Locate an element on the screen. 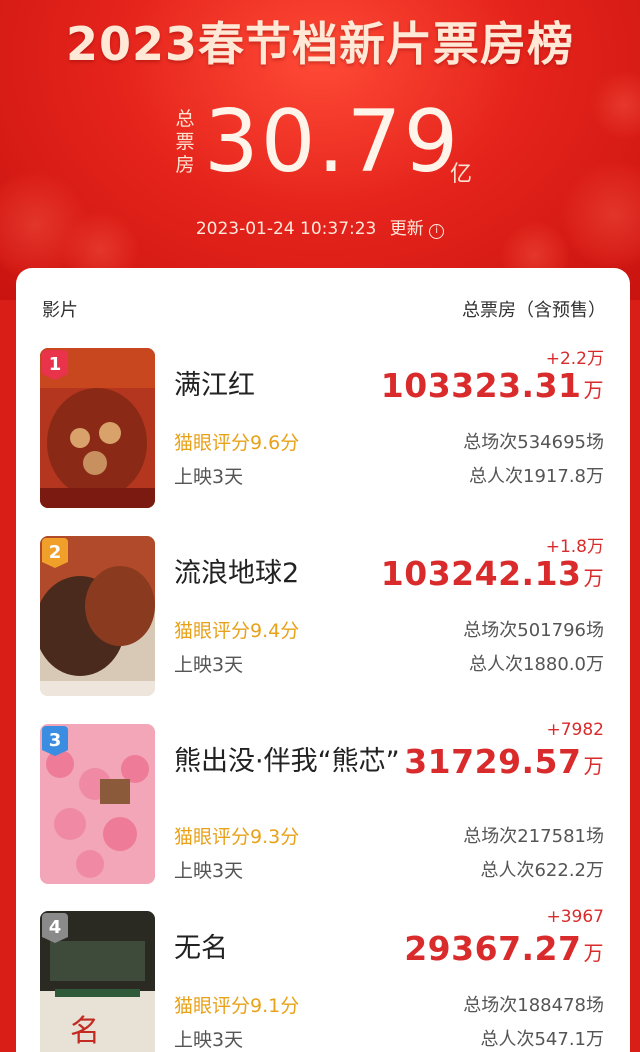  update-label: 更新 is located at coordinates (406, 229).